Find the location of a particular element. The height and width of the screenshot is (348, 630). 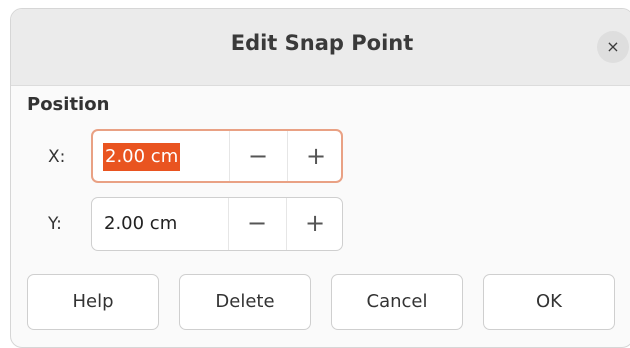

y-decrement-button: − is located at coordinates (257, 224).